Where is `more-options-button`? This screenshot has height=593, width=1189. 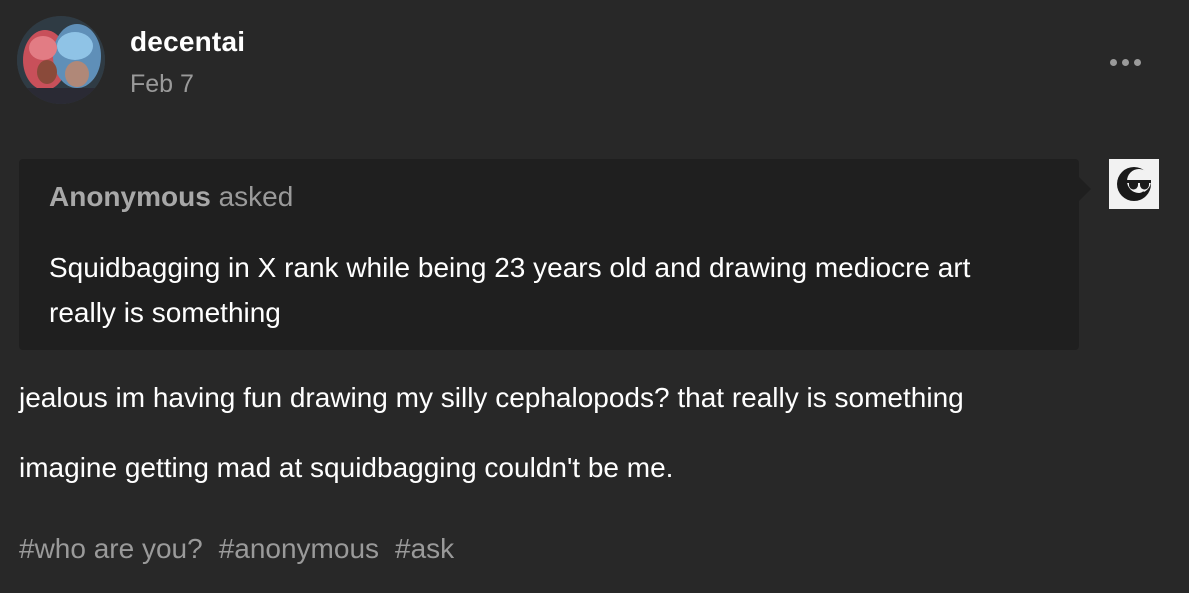 more-options-button is located at coordinates (1125, 62).